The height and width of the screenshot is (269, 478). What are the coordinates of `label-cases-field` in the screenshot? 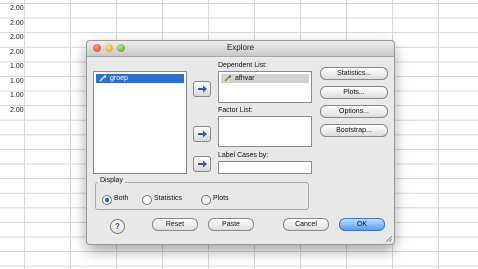 It's located at (265, 167).